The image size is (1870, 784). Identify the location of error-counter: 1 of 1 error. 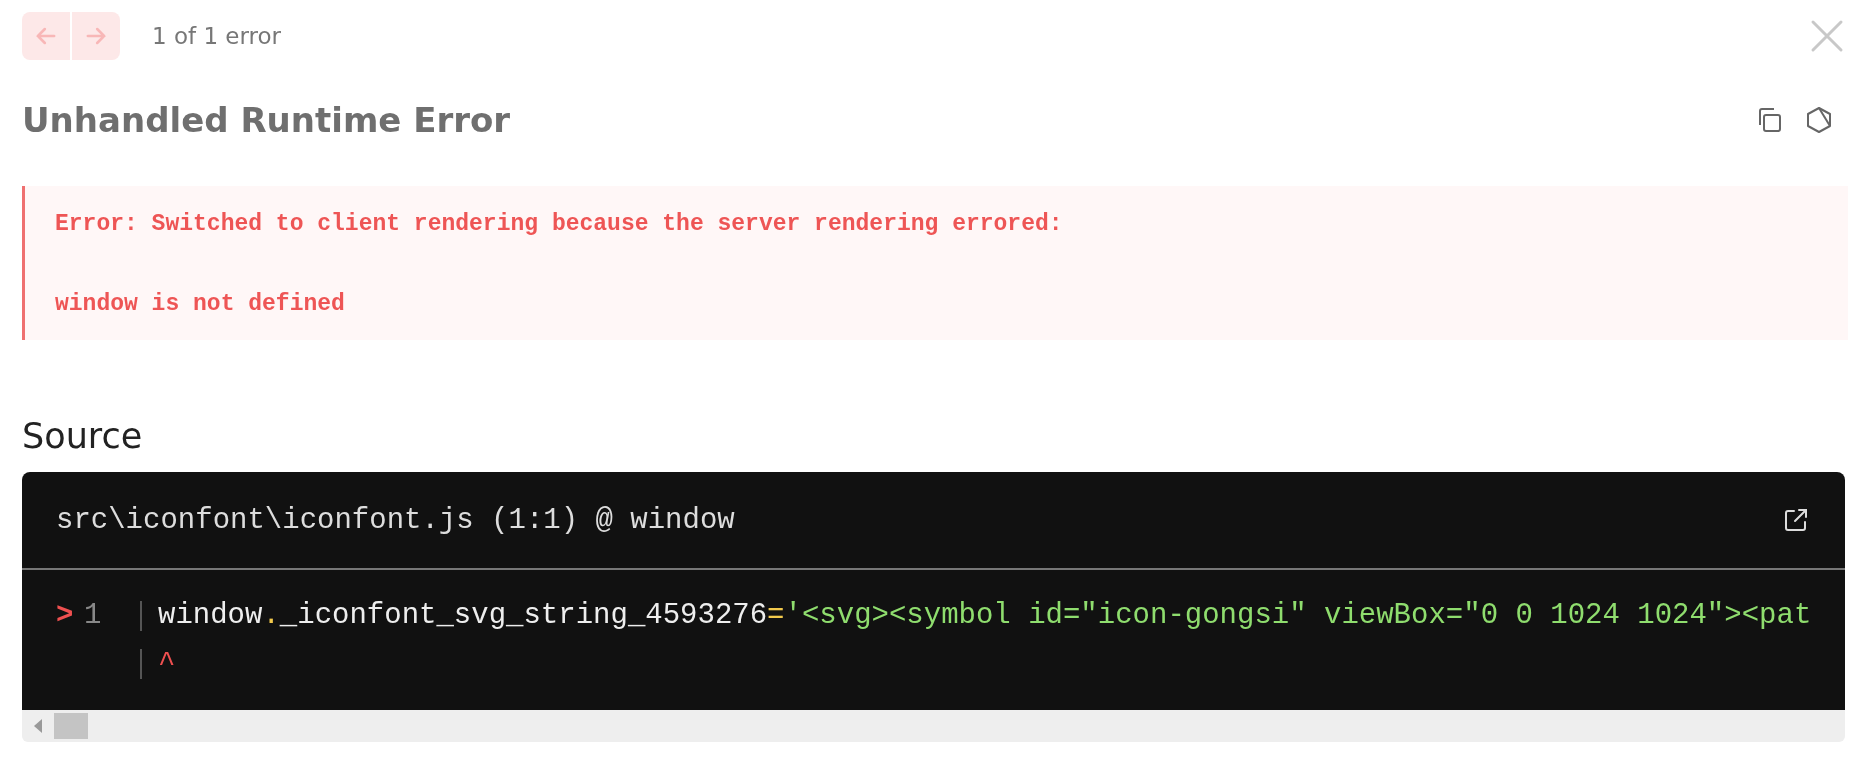
(217, 36).